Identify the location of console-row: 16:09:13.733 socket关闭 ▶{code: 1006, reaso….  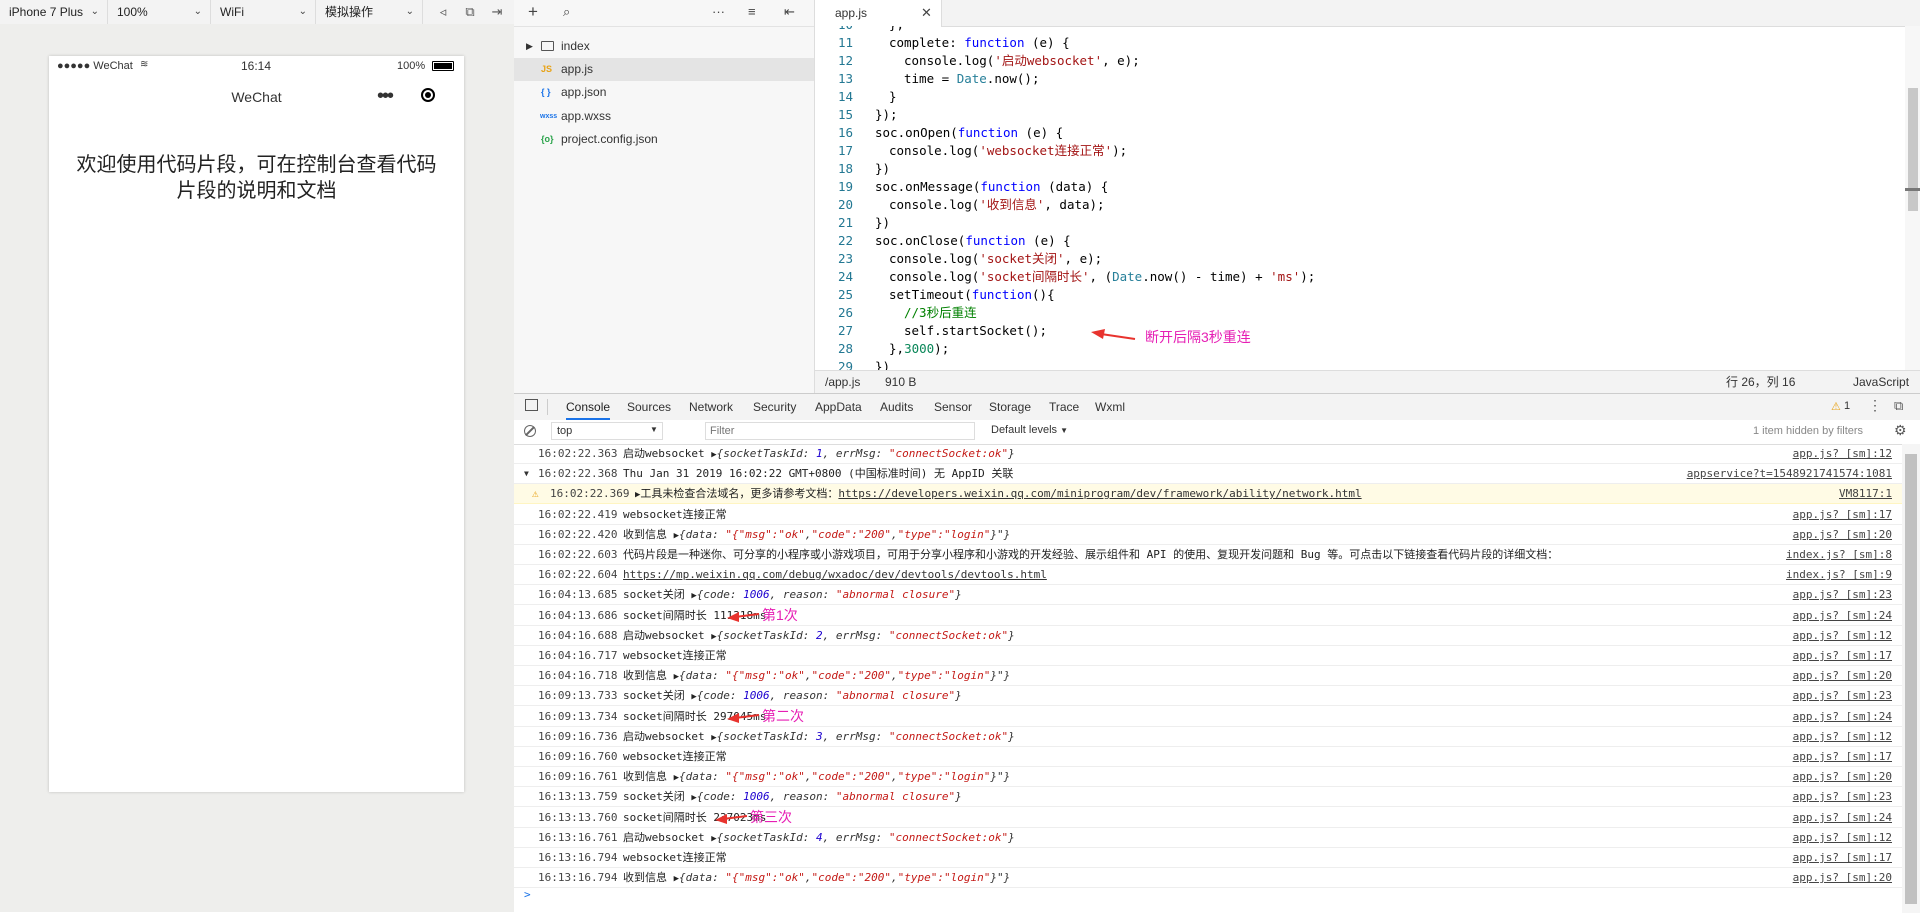
(1208, 696).